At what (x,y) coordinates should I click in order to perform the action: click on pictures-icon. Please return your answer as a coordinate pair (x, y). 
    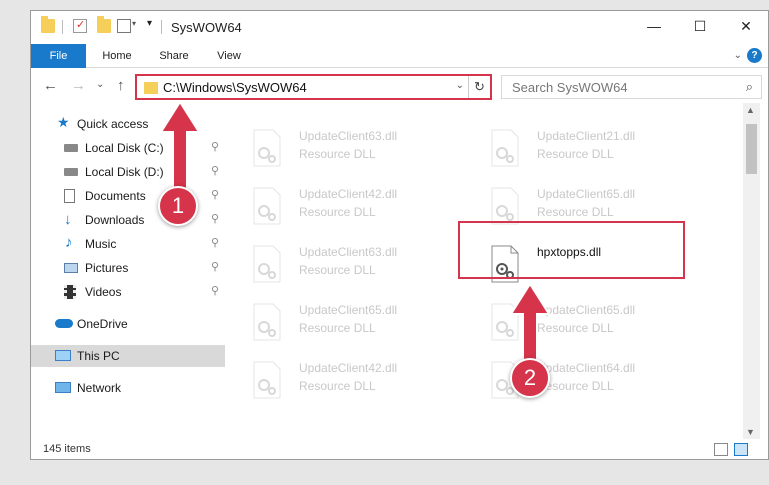
    Looking at the image, I should click on (71, 268).